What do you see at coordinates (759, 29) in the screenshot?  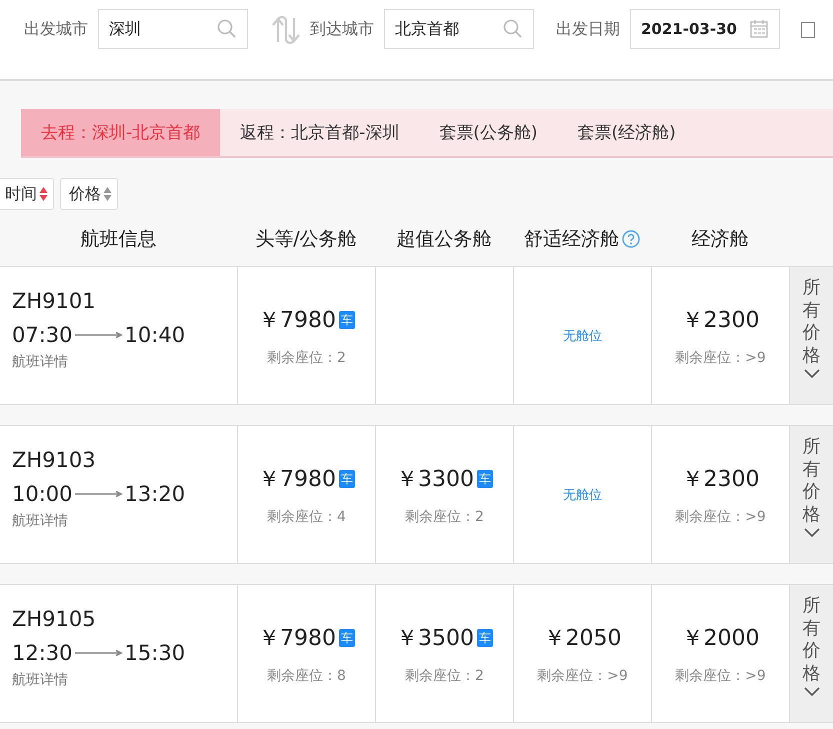 I see `calendar-icon` at bounding box center [759, 29].